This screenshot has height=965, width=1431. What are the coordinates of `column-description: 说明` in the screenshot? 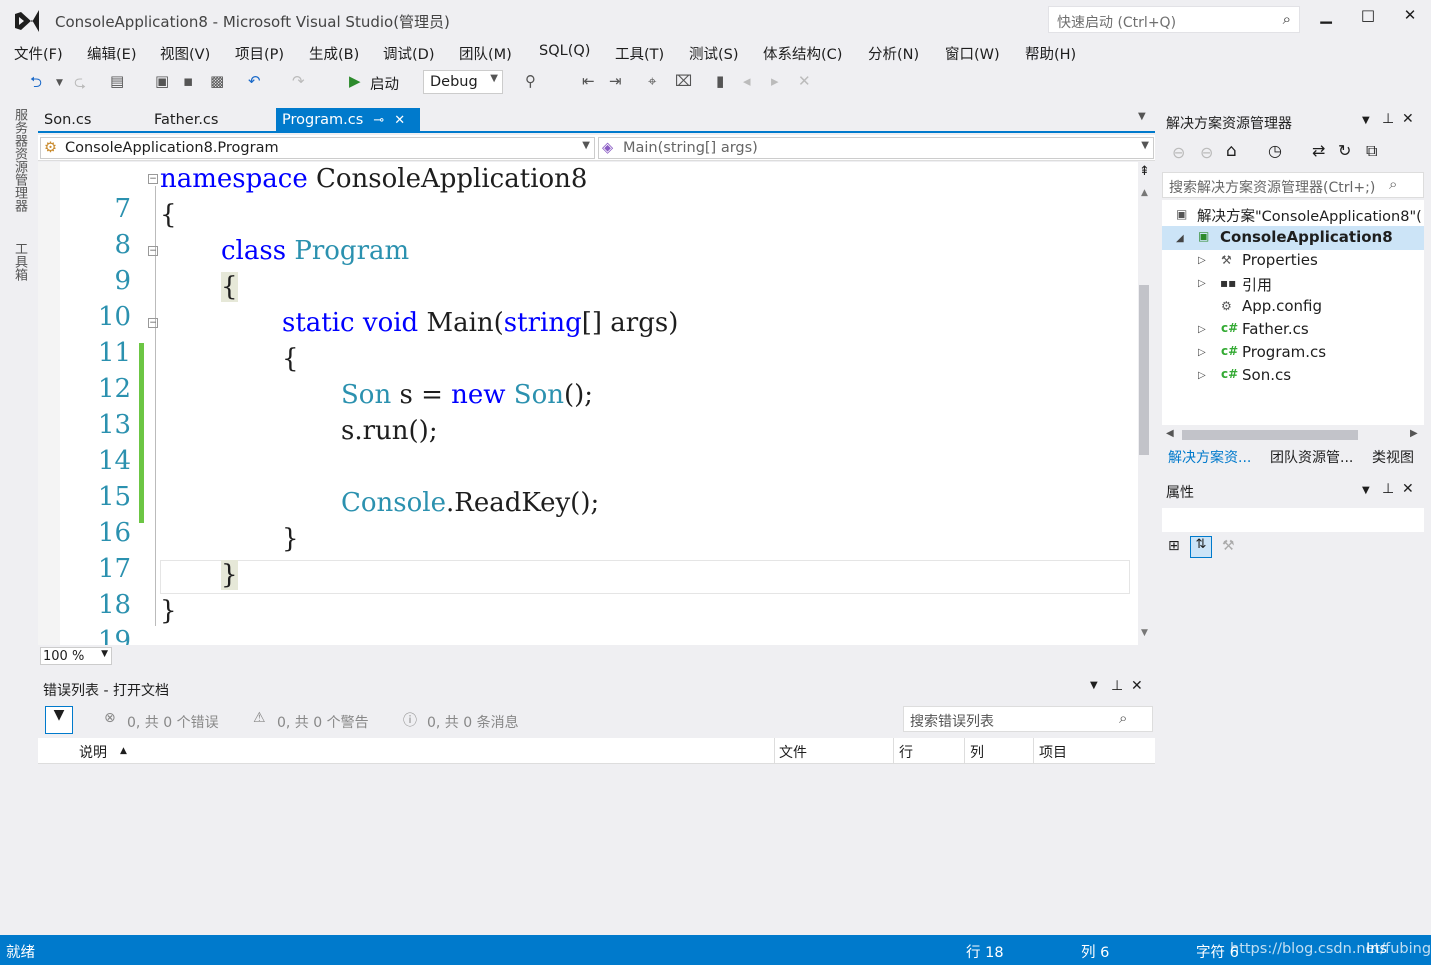 It's located at (93, 752).